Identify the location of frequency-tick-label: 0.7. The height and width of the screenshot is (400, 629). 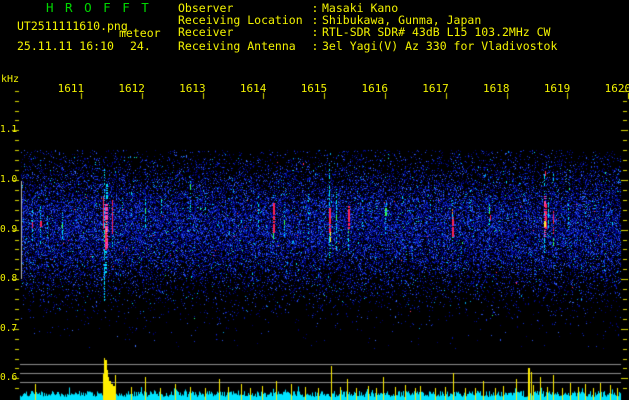
(9, 328).